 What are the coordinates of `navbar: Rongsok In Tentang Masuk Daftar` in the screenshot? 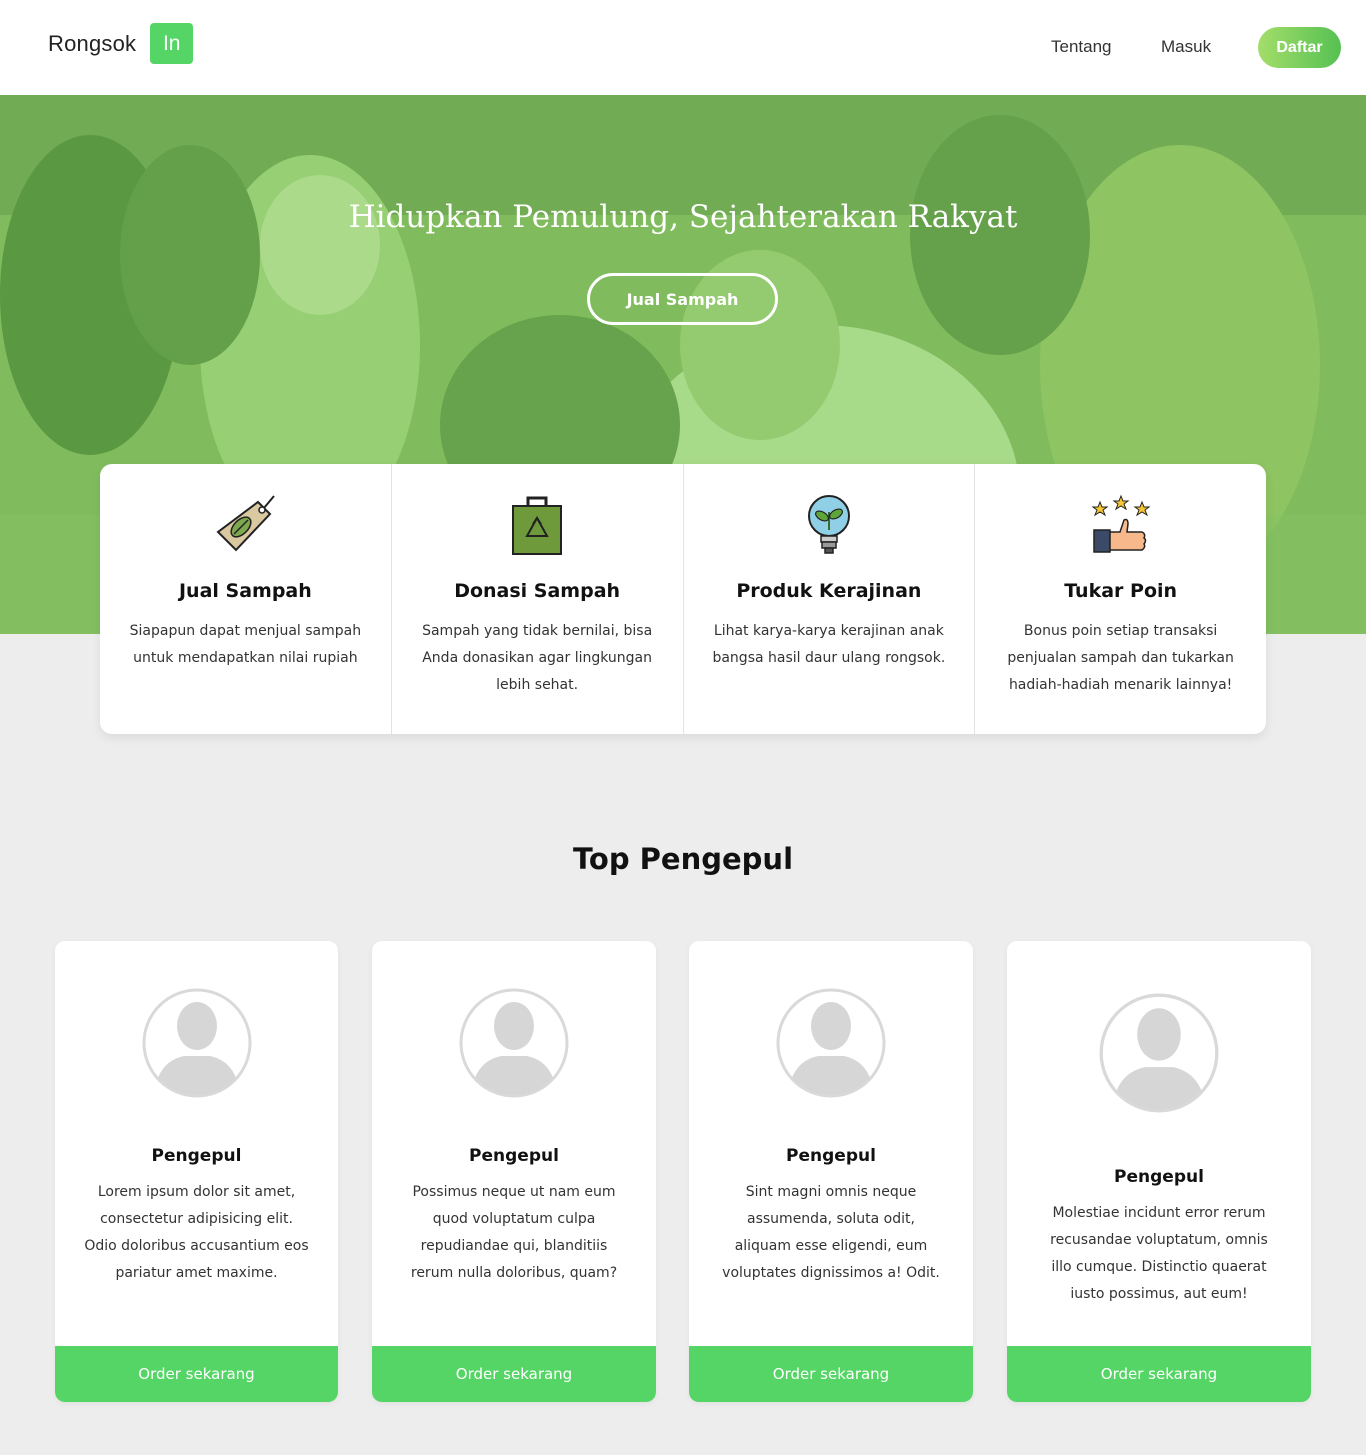 It's located at (683, 47).